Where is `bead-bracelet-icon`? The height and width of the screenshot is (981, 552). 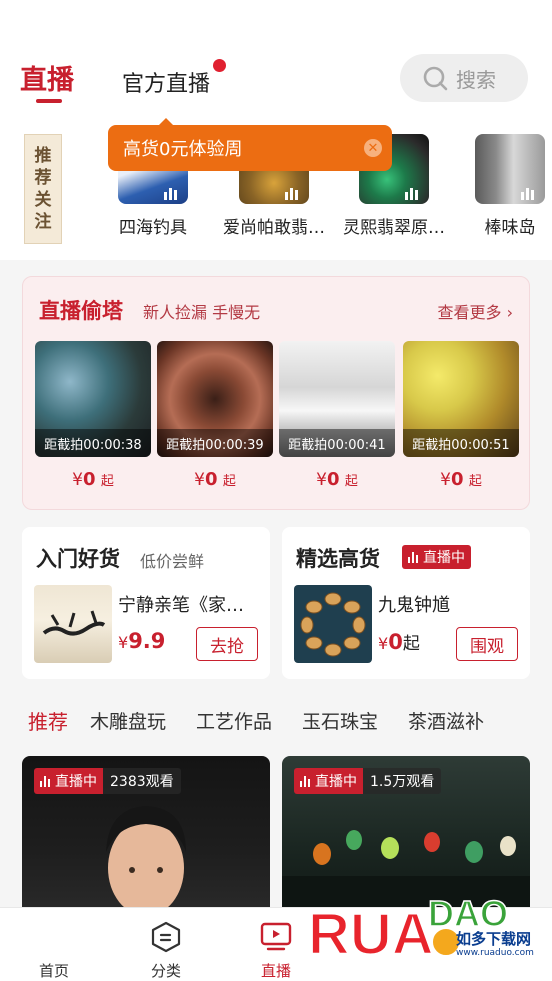
bead-bracelet-icon is located at coordinates (333, 624).